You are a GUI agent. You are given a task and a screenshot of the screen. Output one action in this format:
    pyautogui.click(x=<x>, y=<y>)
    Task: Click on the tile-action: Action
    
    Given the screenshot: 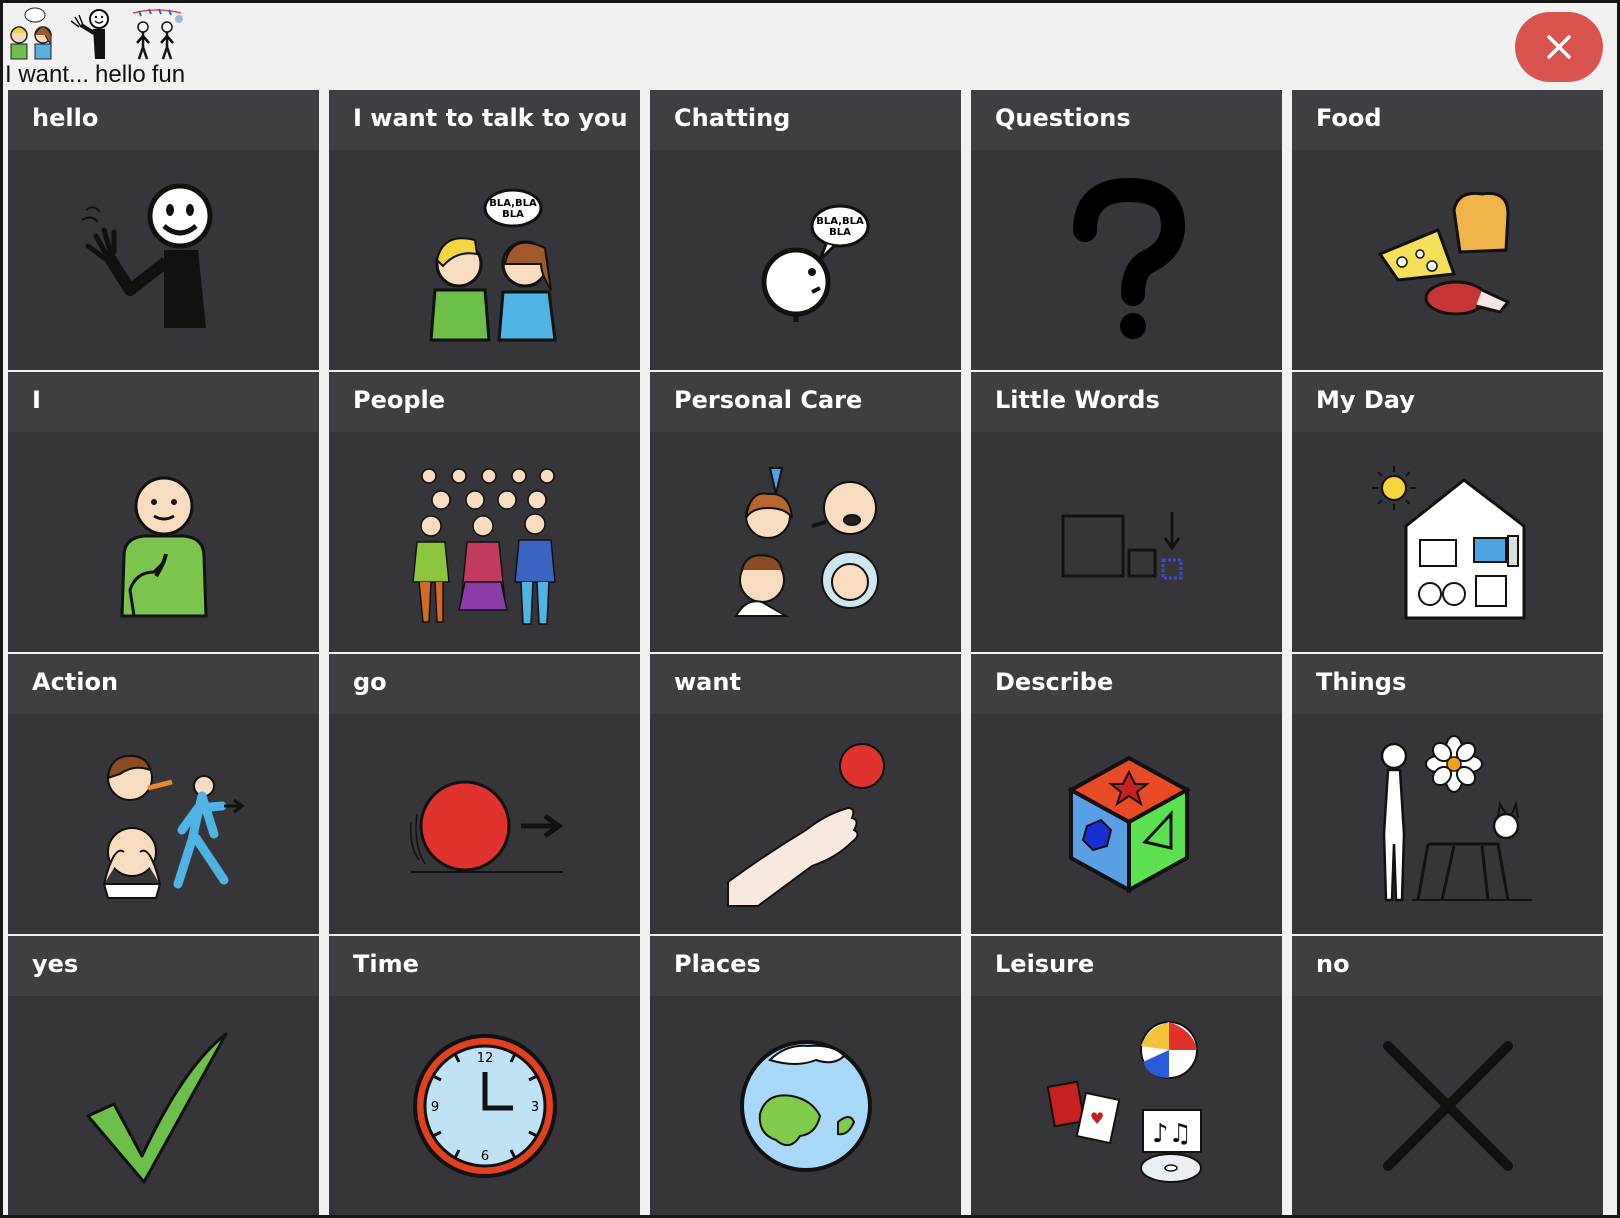 What is the action you would take?
    pyautogui.click(x=163, y=794)
    